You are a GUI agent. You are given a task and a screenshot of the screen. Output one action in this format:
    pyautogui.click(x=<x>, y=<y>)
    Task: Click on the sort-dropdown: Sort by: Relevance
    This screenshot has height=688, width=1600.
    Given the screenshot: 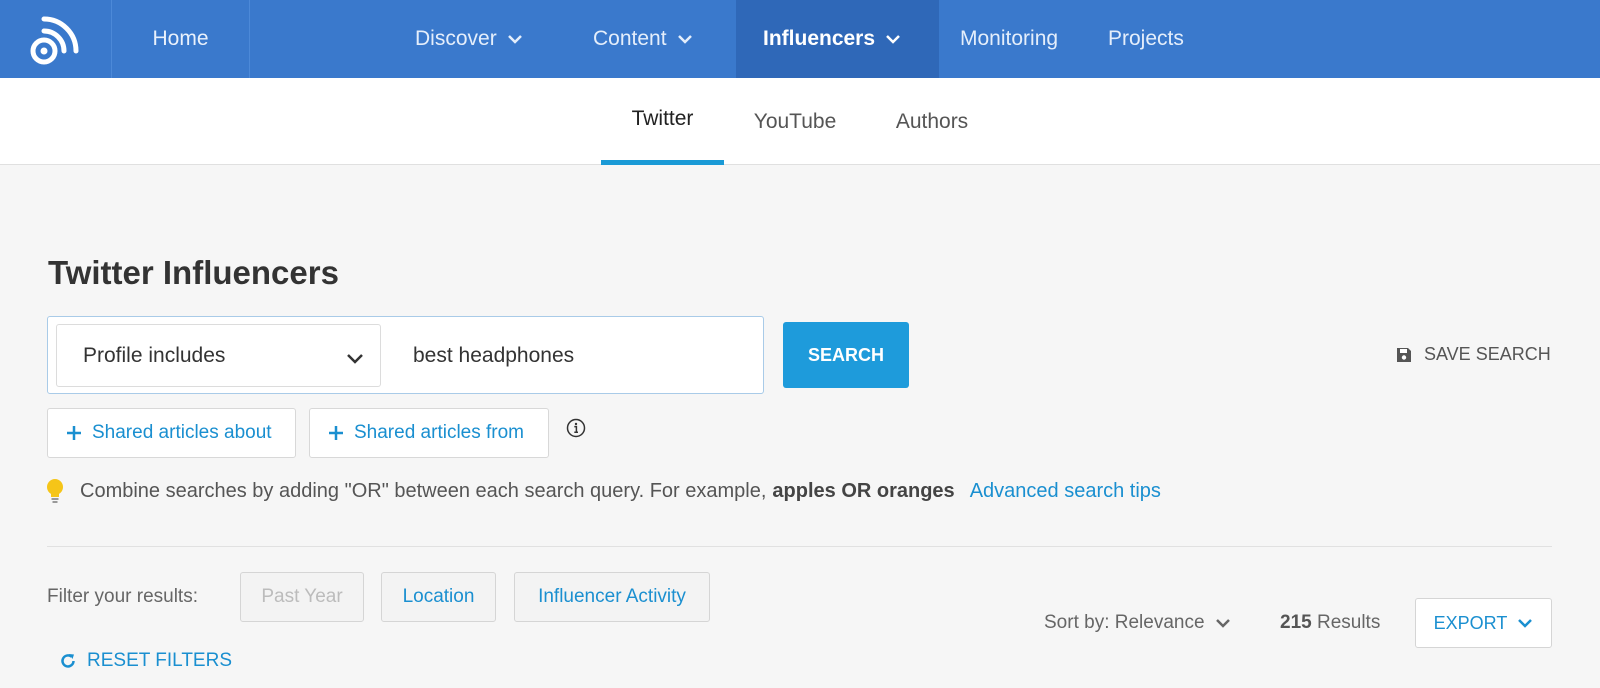 What is the action you would take?
    pyautogui.click(x=1137, y=623)
    